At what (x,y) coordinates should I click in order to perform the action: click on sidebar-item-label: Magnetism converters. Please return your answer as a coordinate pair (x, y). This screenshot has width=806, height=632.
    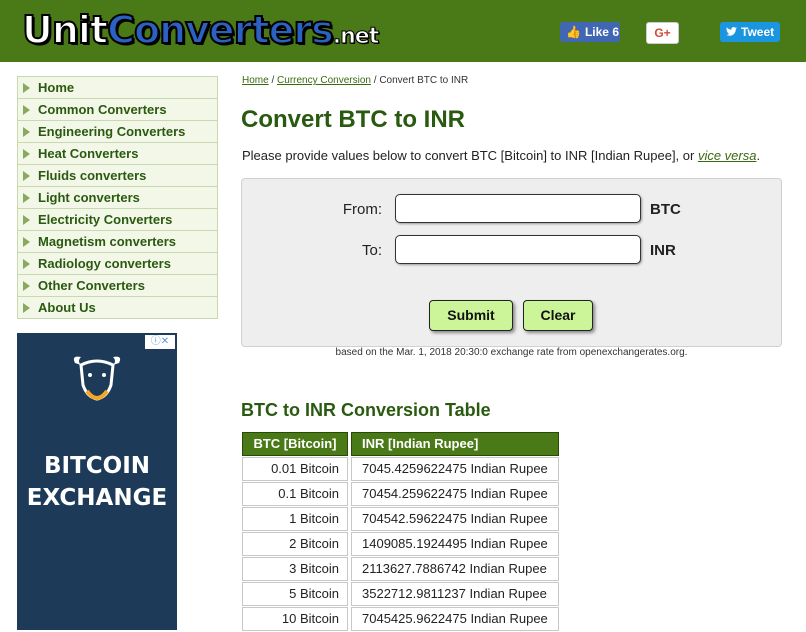
    Looking at the image, I should click on (107, 241).